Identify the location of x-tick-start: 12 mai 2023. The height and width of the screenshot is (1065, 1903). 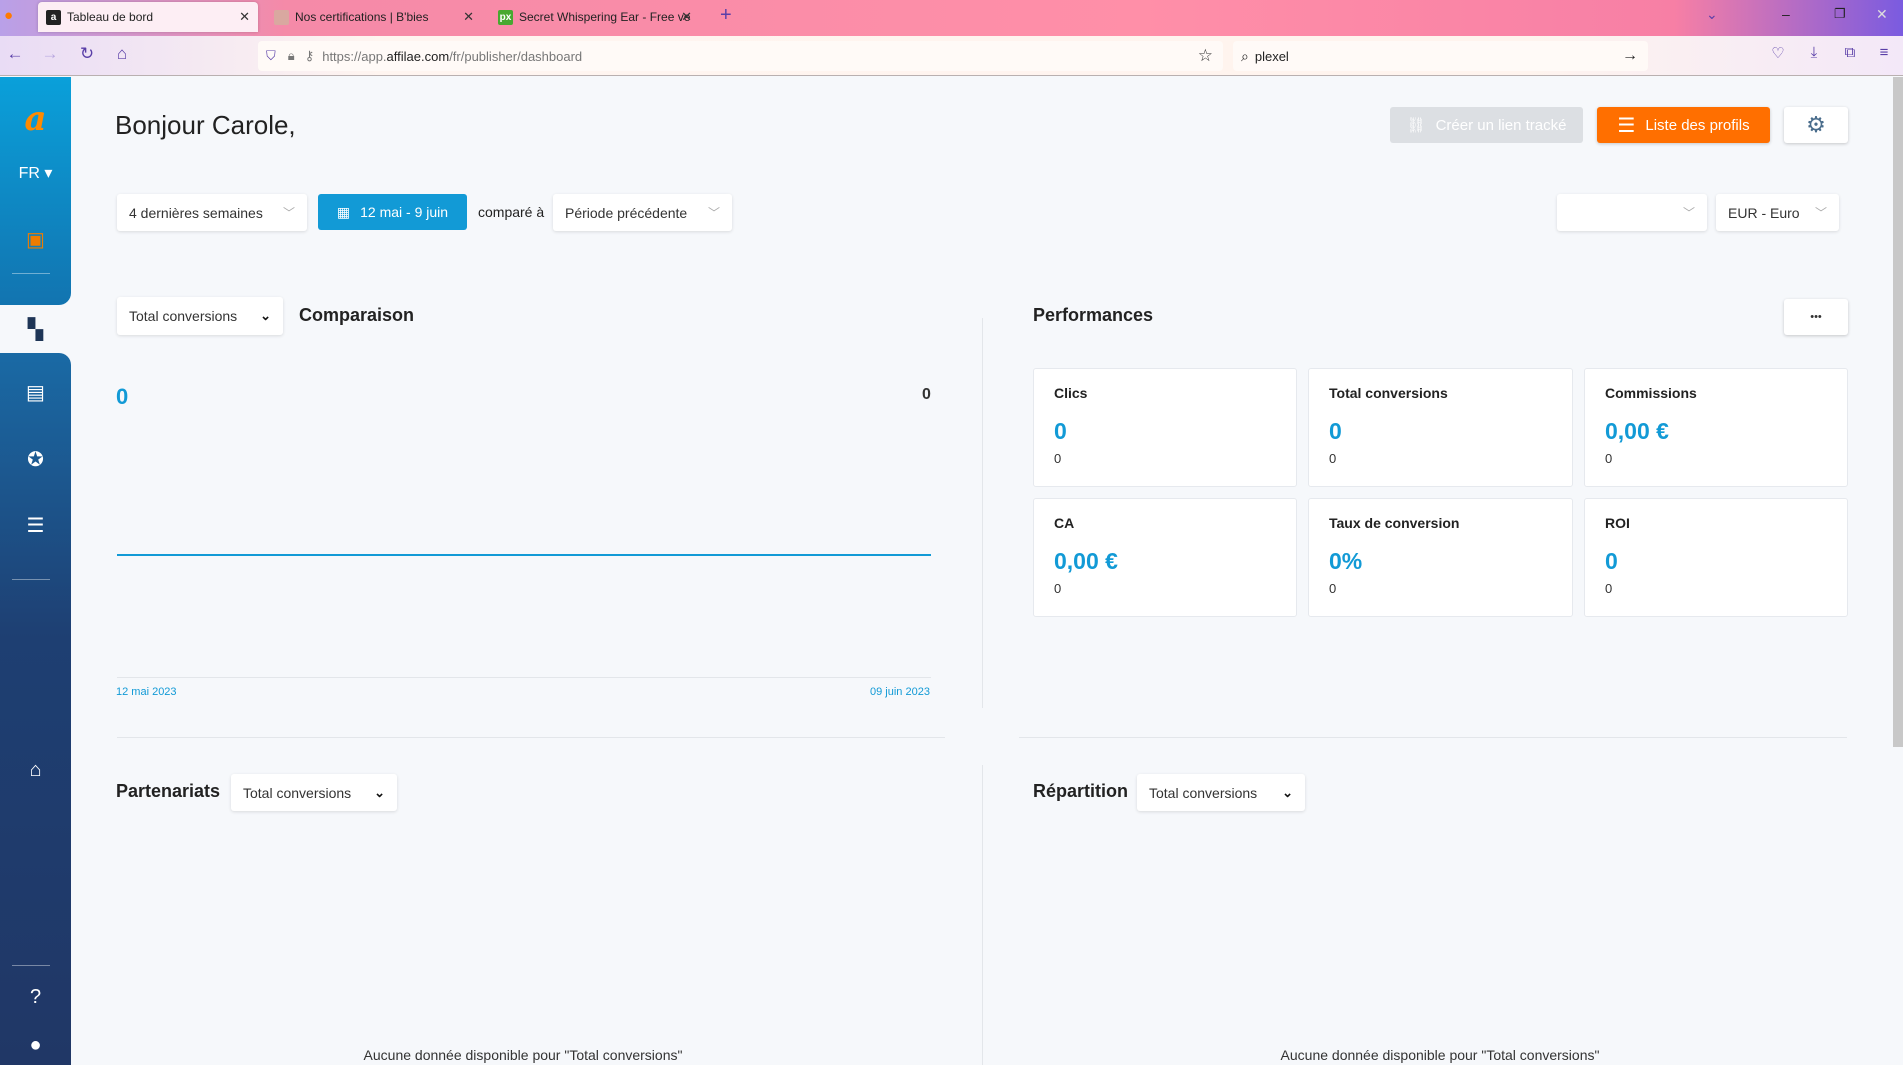
(146, 692).